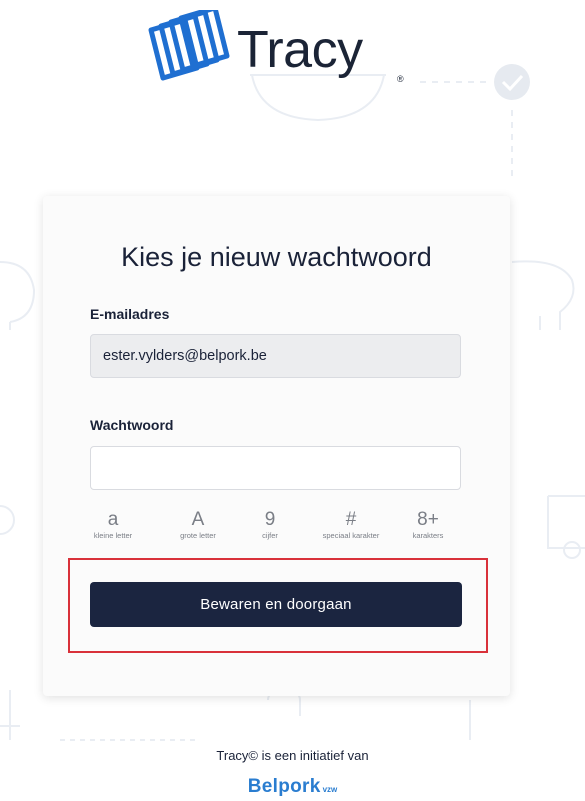 The width and height of the screenshot is (585, 801). I want to click on rule-length: 8+ karakters, so click(428, 525).